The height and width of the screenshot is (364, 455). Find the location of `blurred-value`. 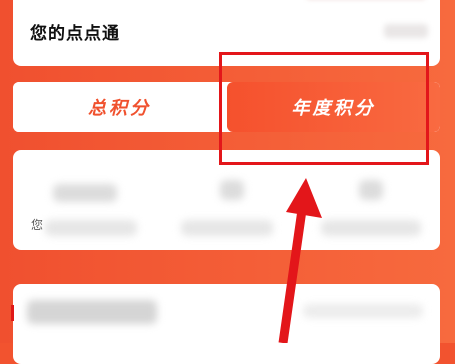

blurred-value is located at coordinates (406, 31).